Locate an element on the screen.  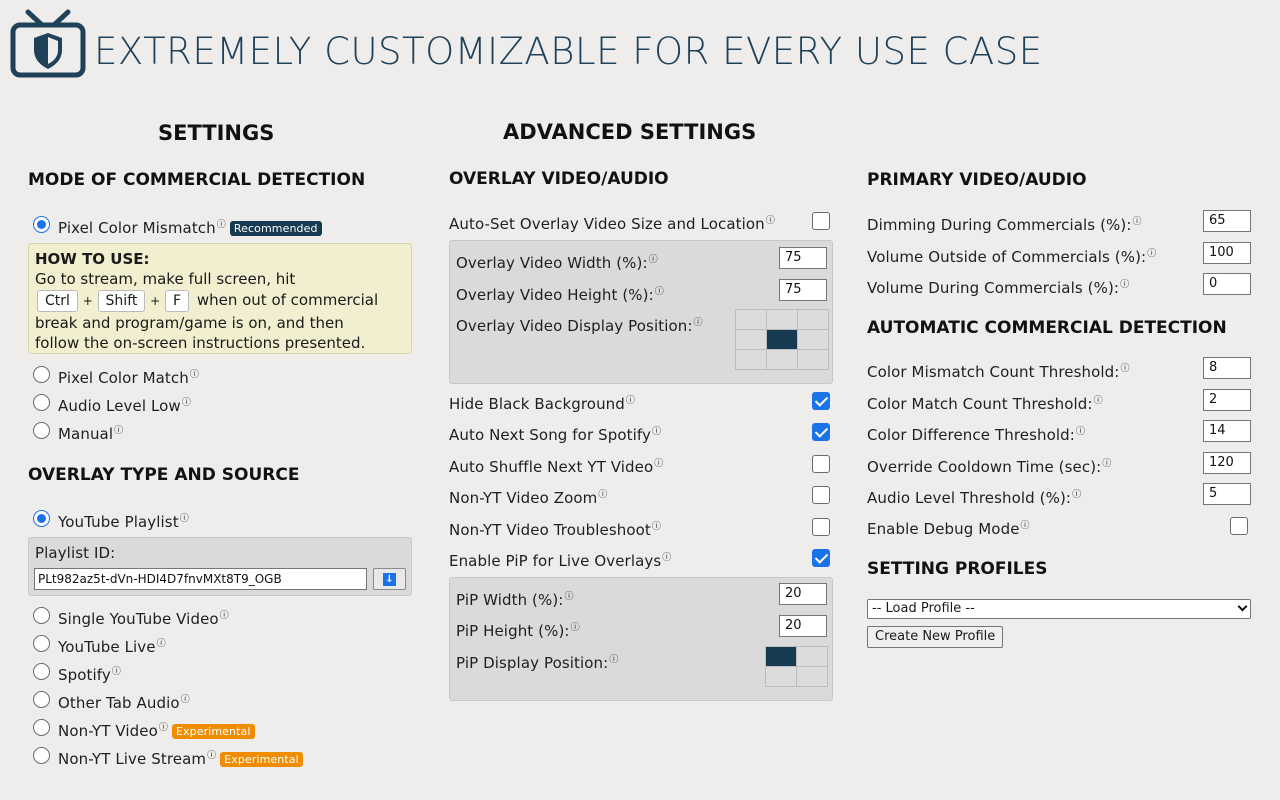
radio-audio-level-low is located at coordinates (41, 402).